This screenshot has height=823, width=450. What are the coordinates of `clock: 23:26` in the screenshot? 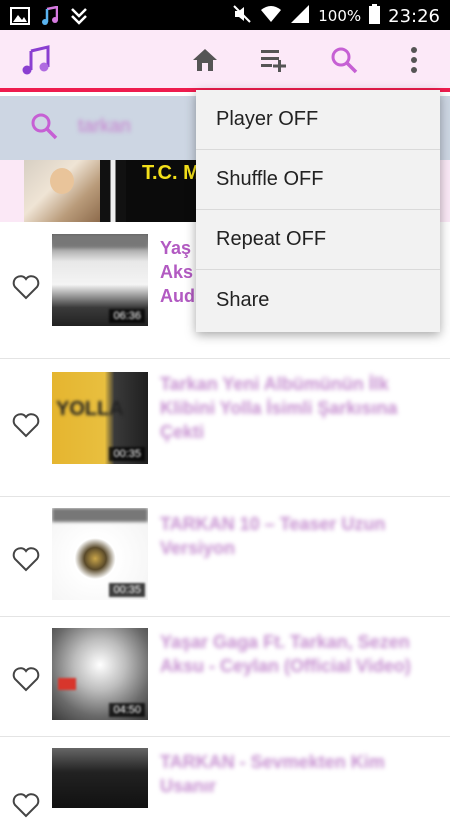 It's located at (414, 16).